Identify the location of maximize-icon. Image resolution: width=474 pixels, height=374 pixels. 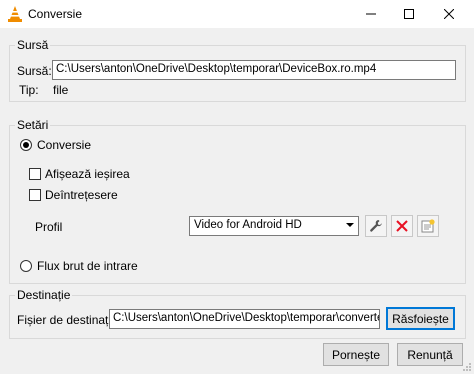
(409, 14).